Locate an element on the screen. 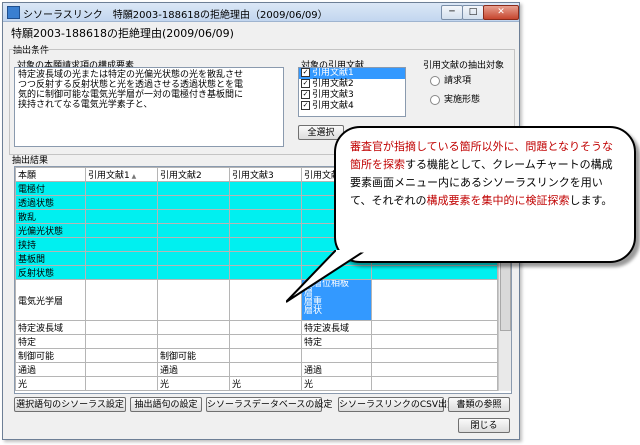  close-window-button: ✕ is located at coordinates (501, 12).